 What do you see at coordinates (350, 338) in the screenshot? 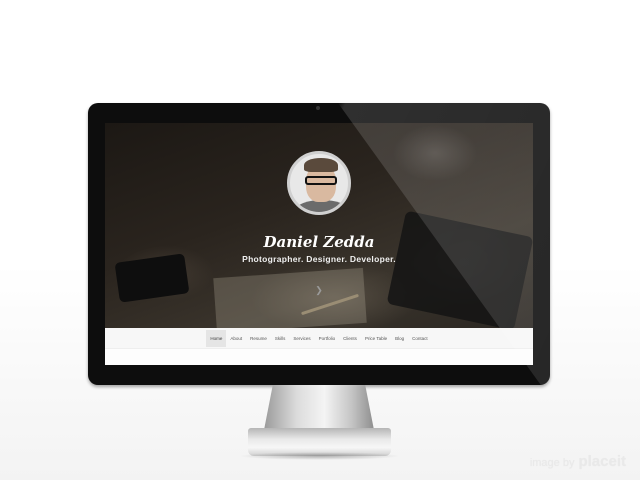
I see `nav-item-clients: Clients` at bounding box center [350, 338].